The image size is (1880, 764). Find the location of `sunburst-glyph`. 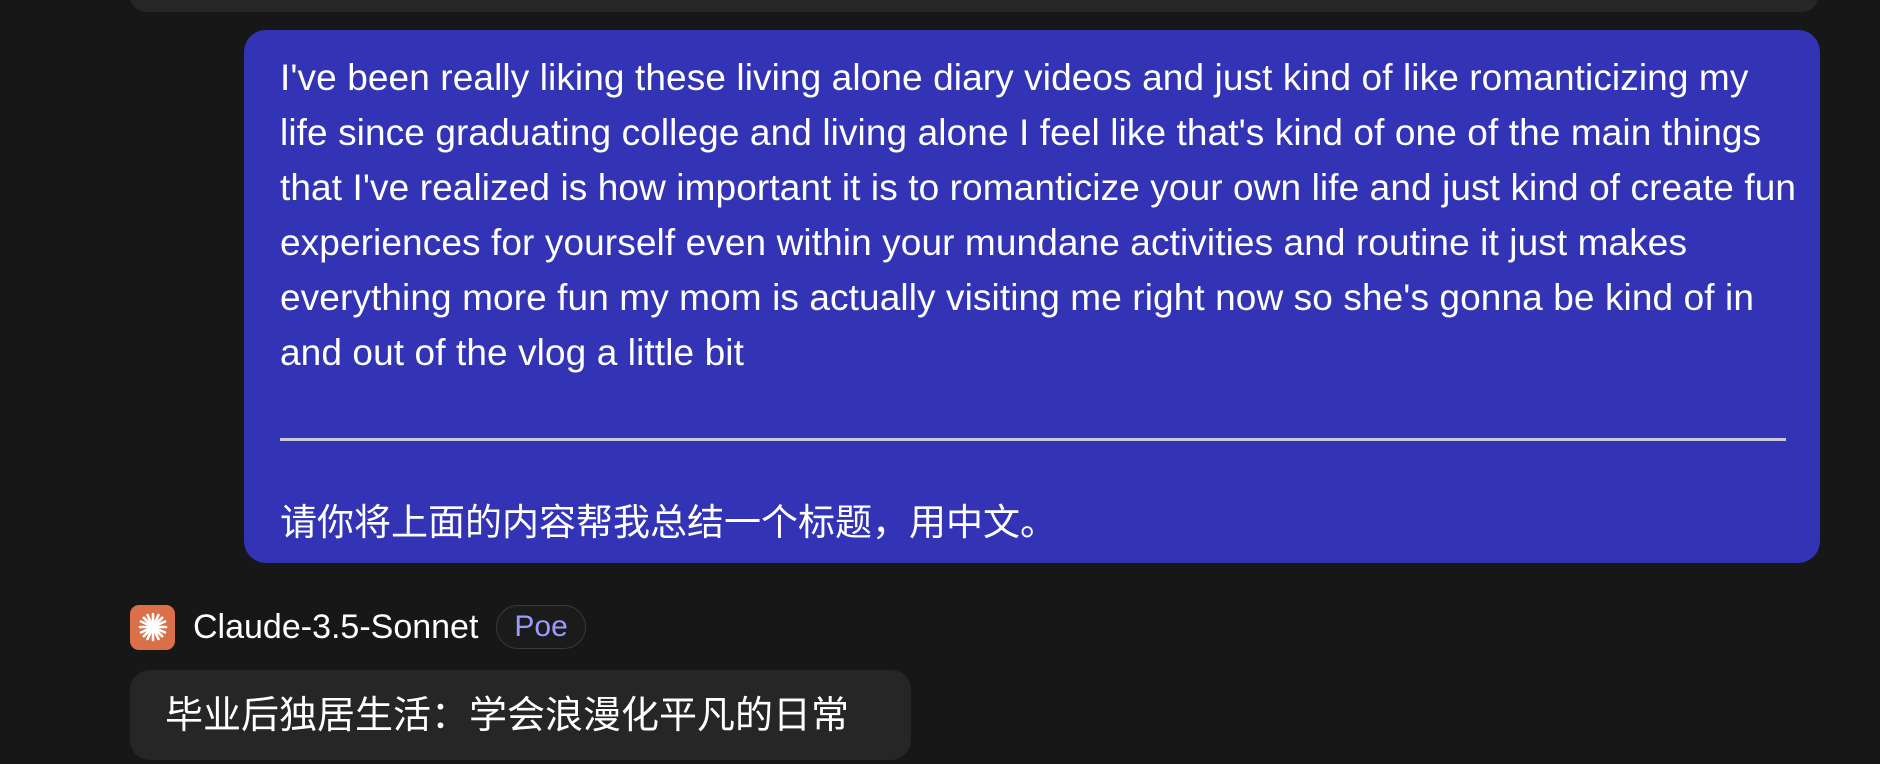

sunburst-glyph is located at coordinates (152, 627).